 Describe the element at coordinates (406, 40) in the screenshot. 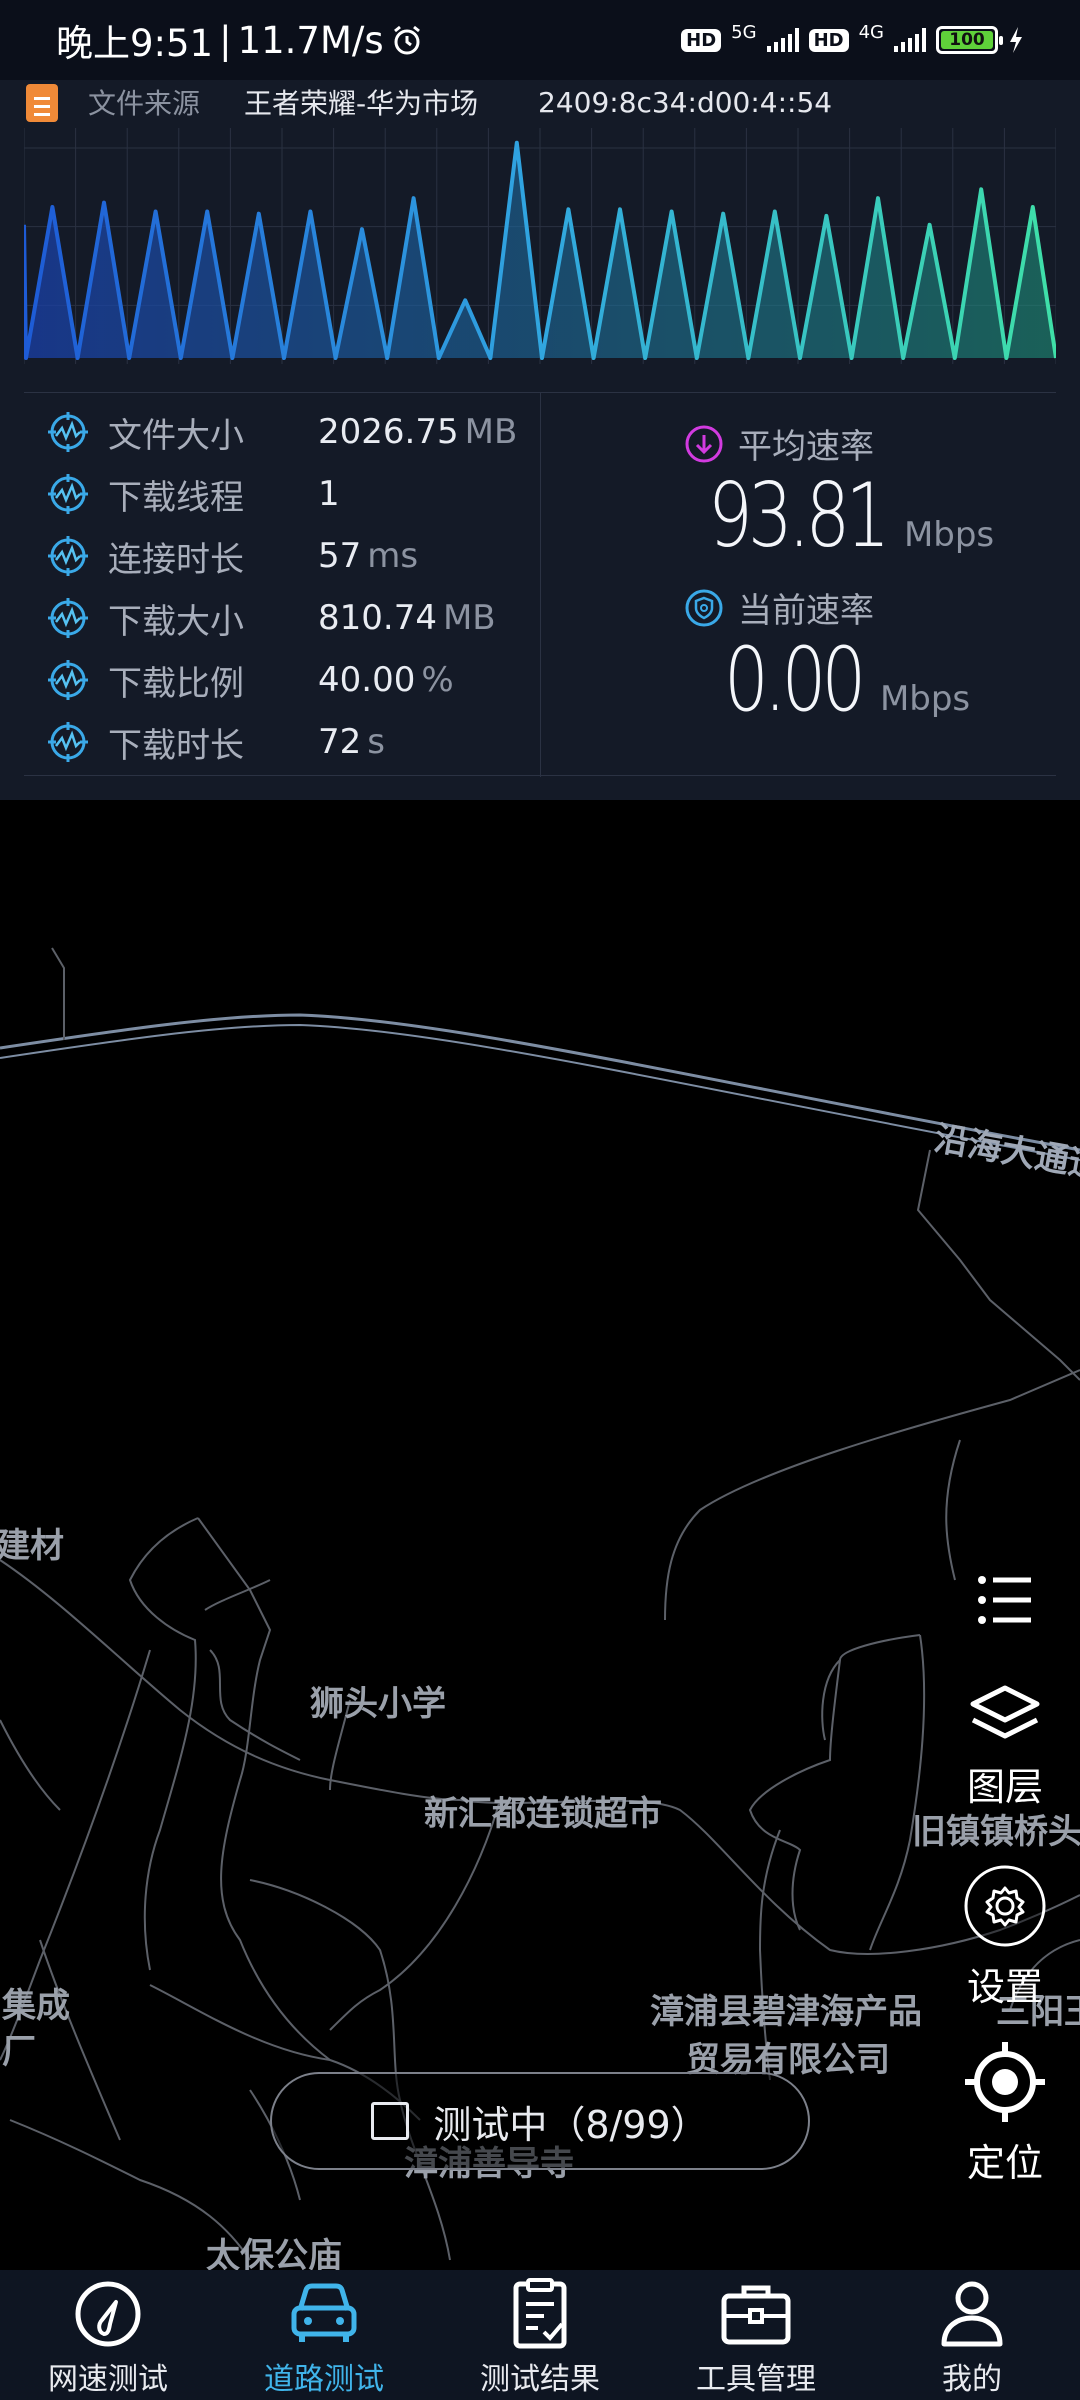

I see `alarm-clock-icon` at that location.